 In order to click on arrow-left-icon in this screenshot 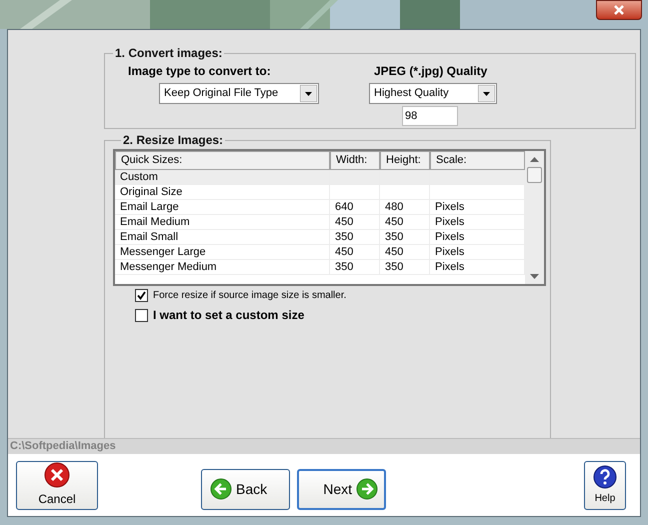, I will do `click(221, 489)`.